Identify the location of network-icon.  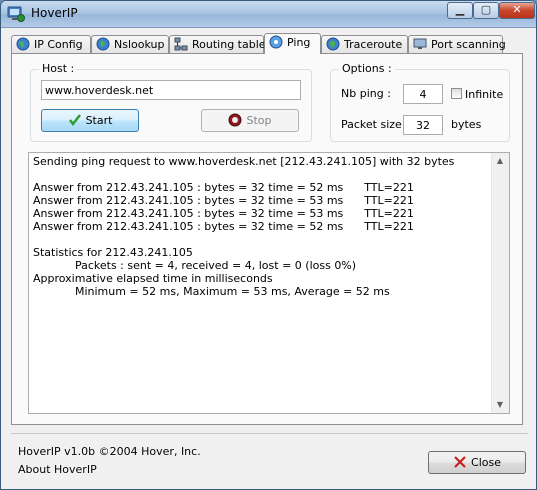
(181, 44).